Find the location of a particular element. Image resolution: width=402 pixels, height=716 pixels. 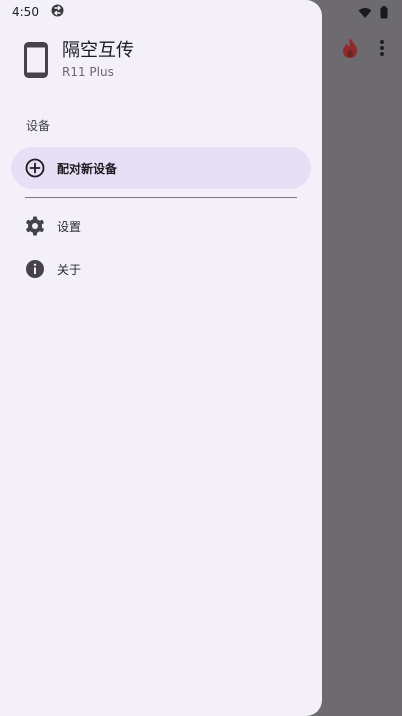

smartphone-icon is located at coordinates (38, 62).